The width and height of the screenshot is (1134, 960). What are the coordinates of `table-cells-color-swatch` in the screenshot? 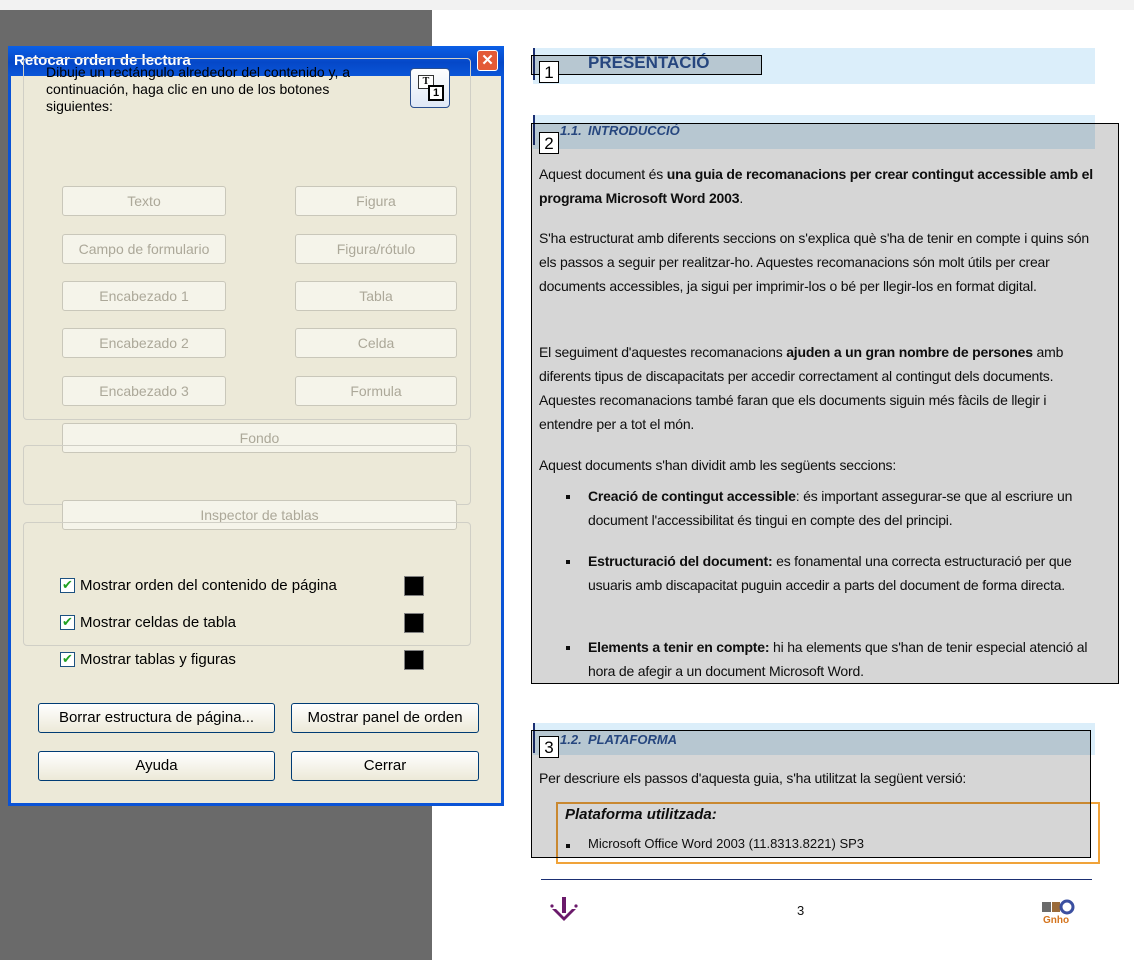 It's located at (414, 623).